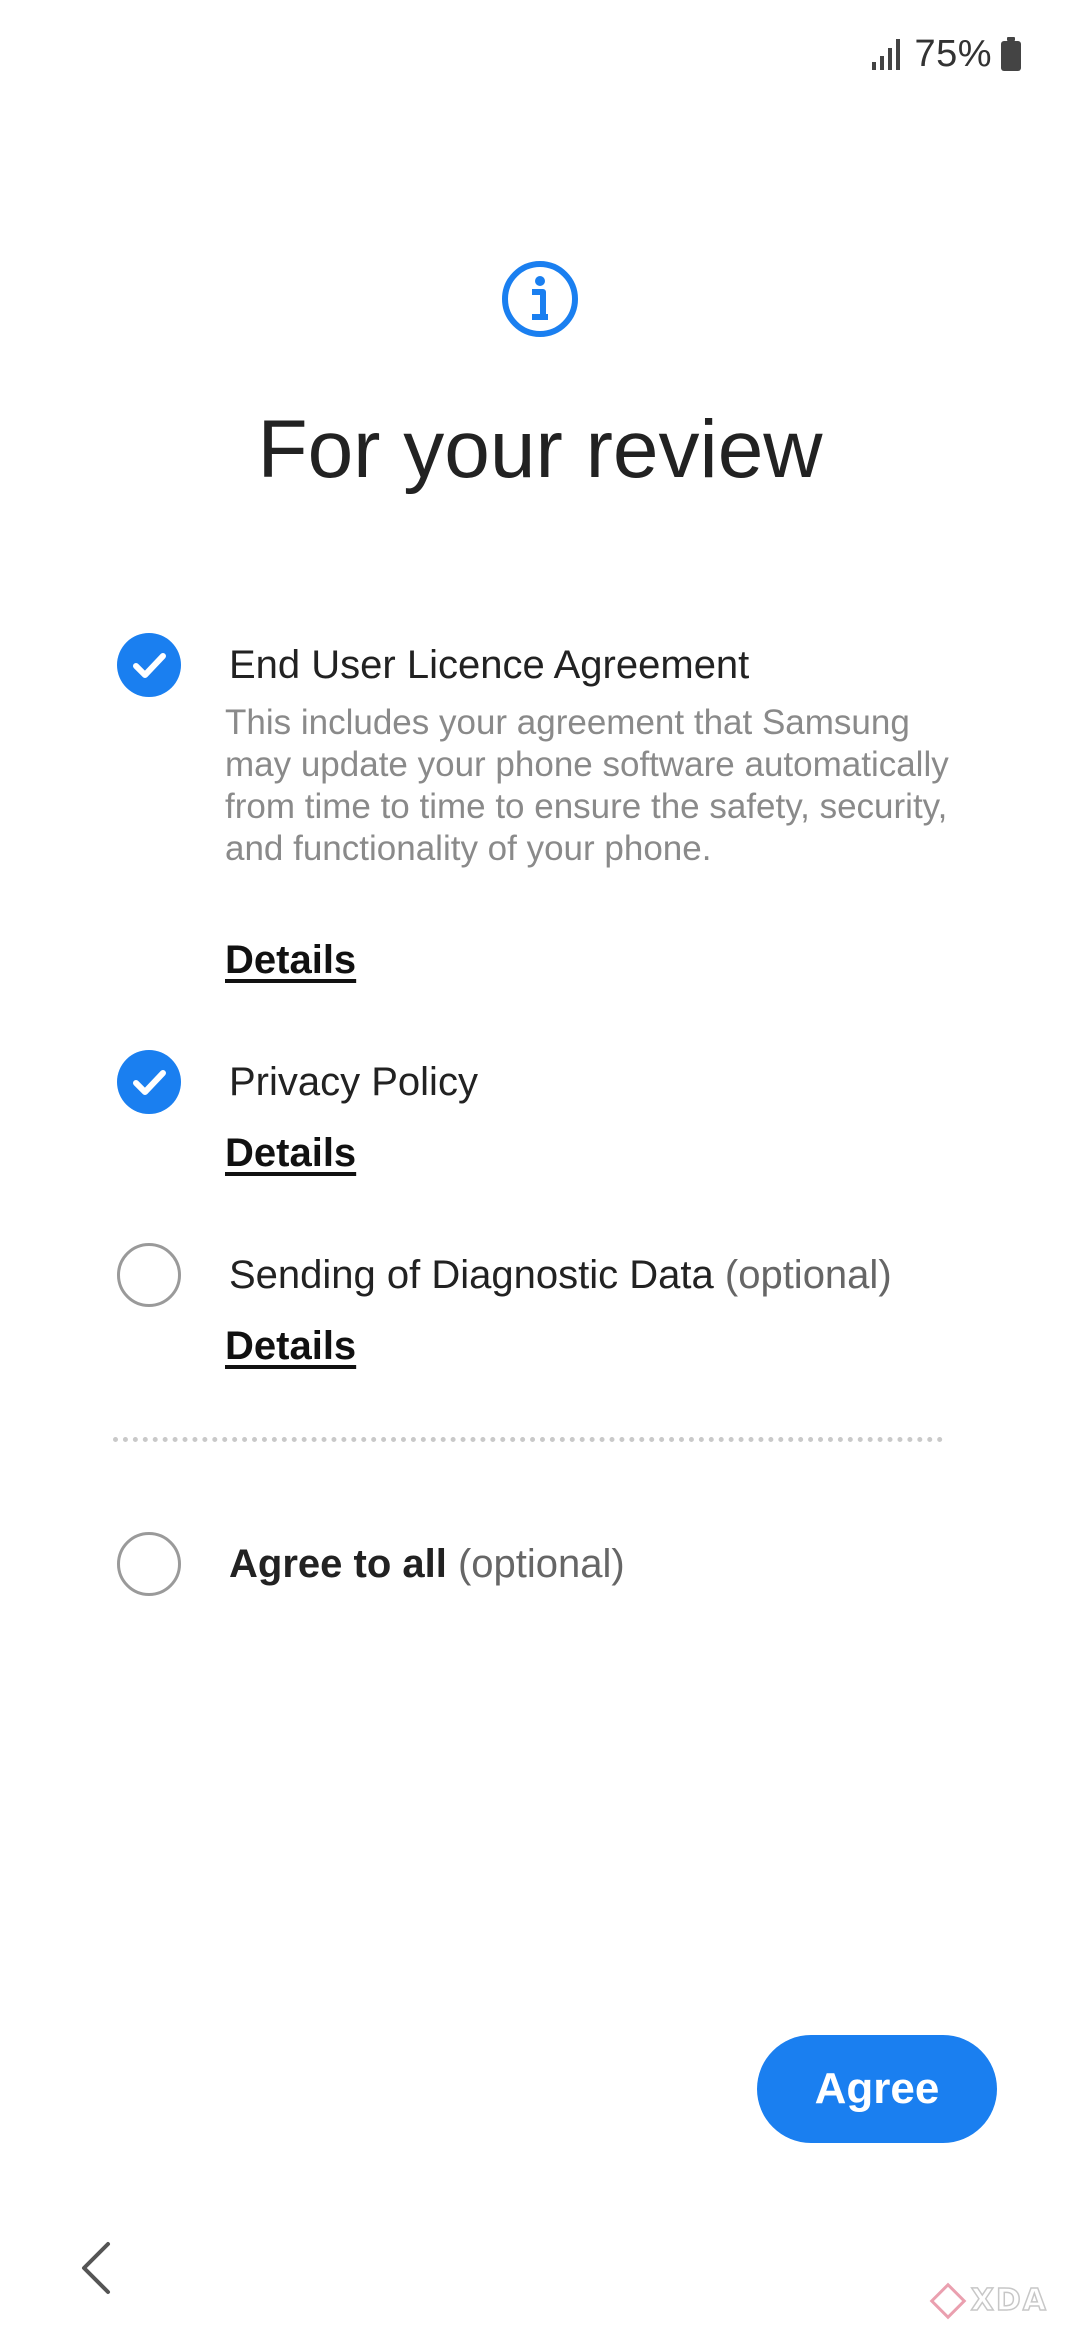 Image resolution: width=1080 pixels, height=2340 pixels. Describe the element at coordinates (877, 2089) in the screenshot. I see `agree-button: Agree` at that location.